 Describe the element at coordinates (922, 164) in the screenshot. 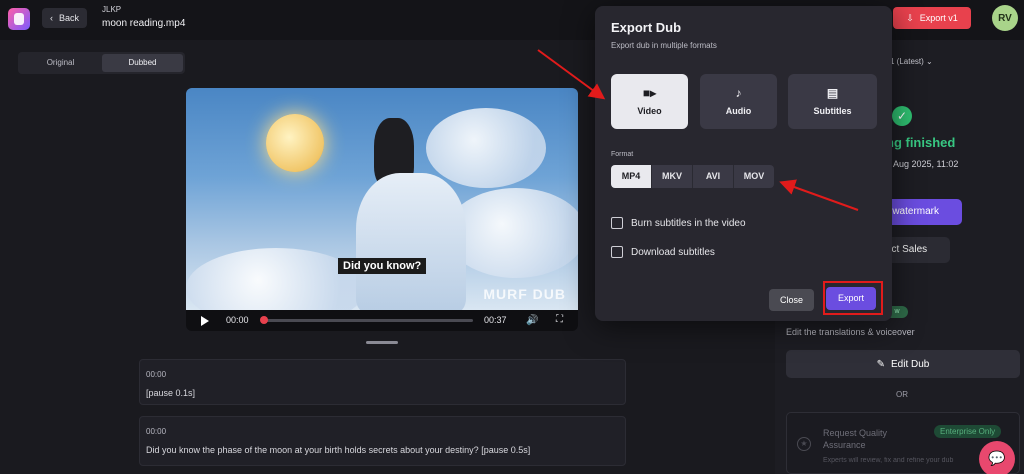

I see `status-date: 3 Aug 2025, 11:02` at that location.